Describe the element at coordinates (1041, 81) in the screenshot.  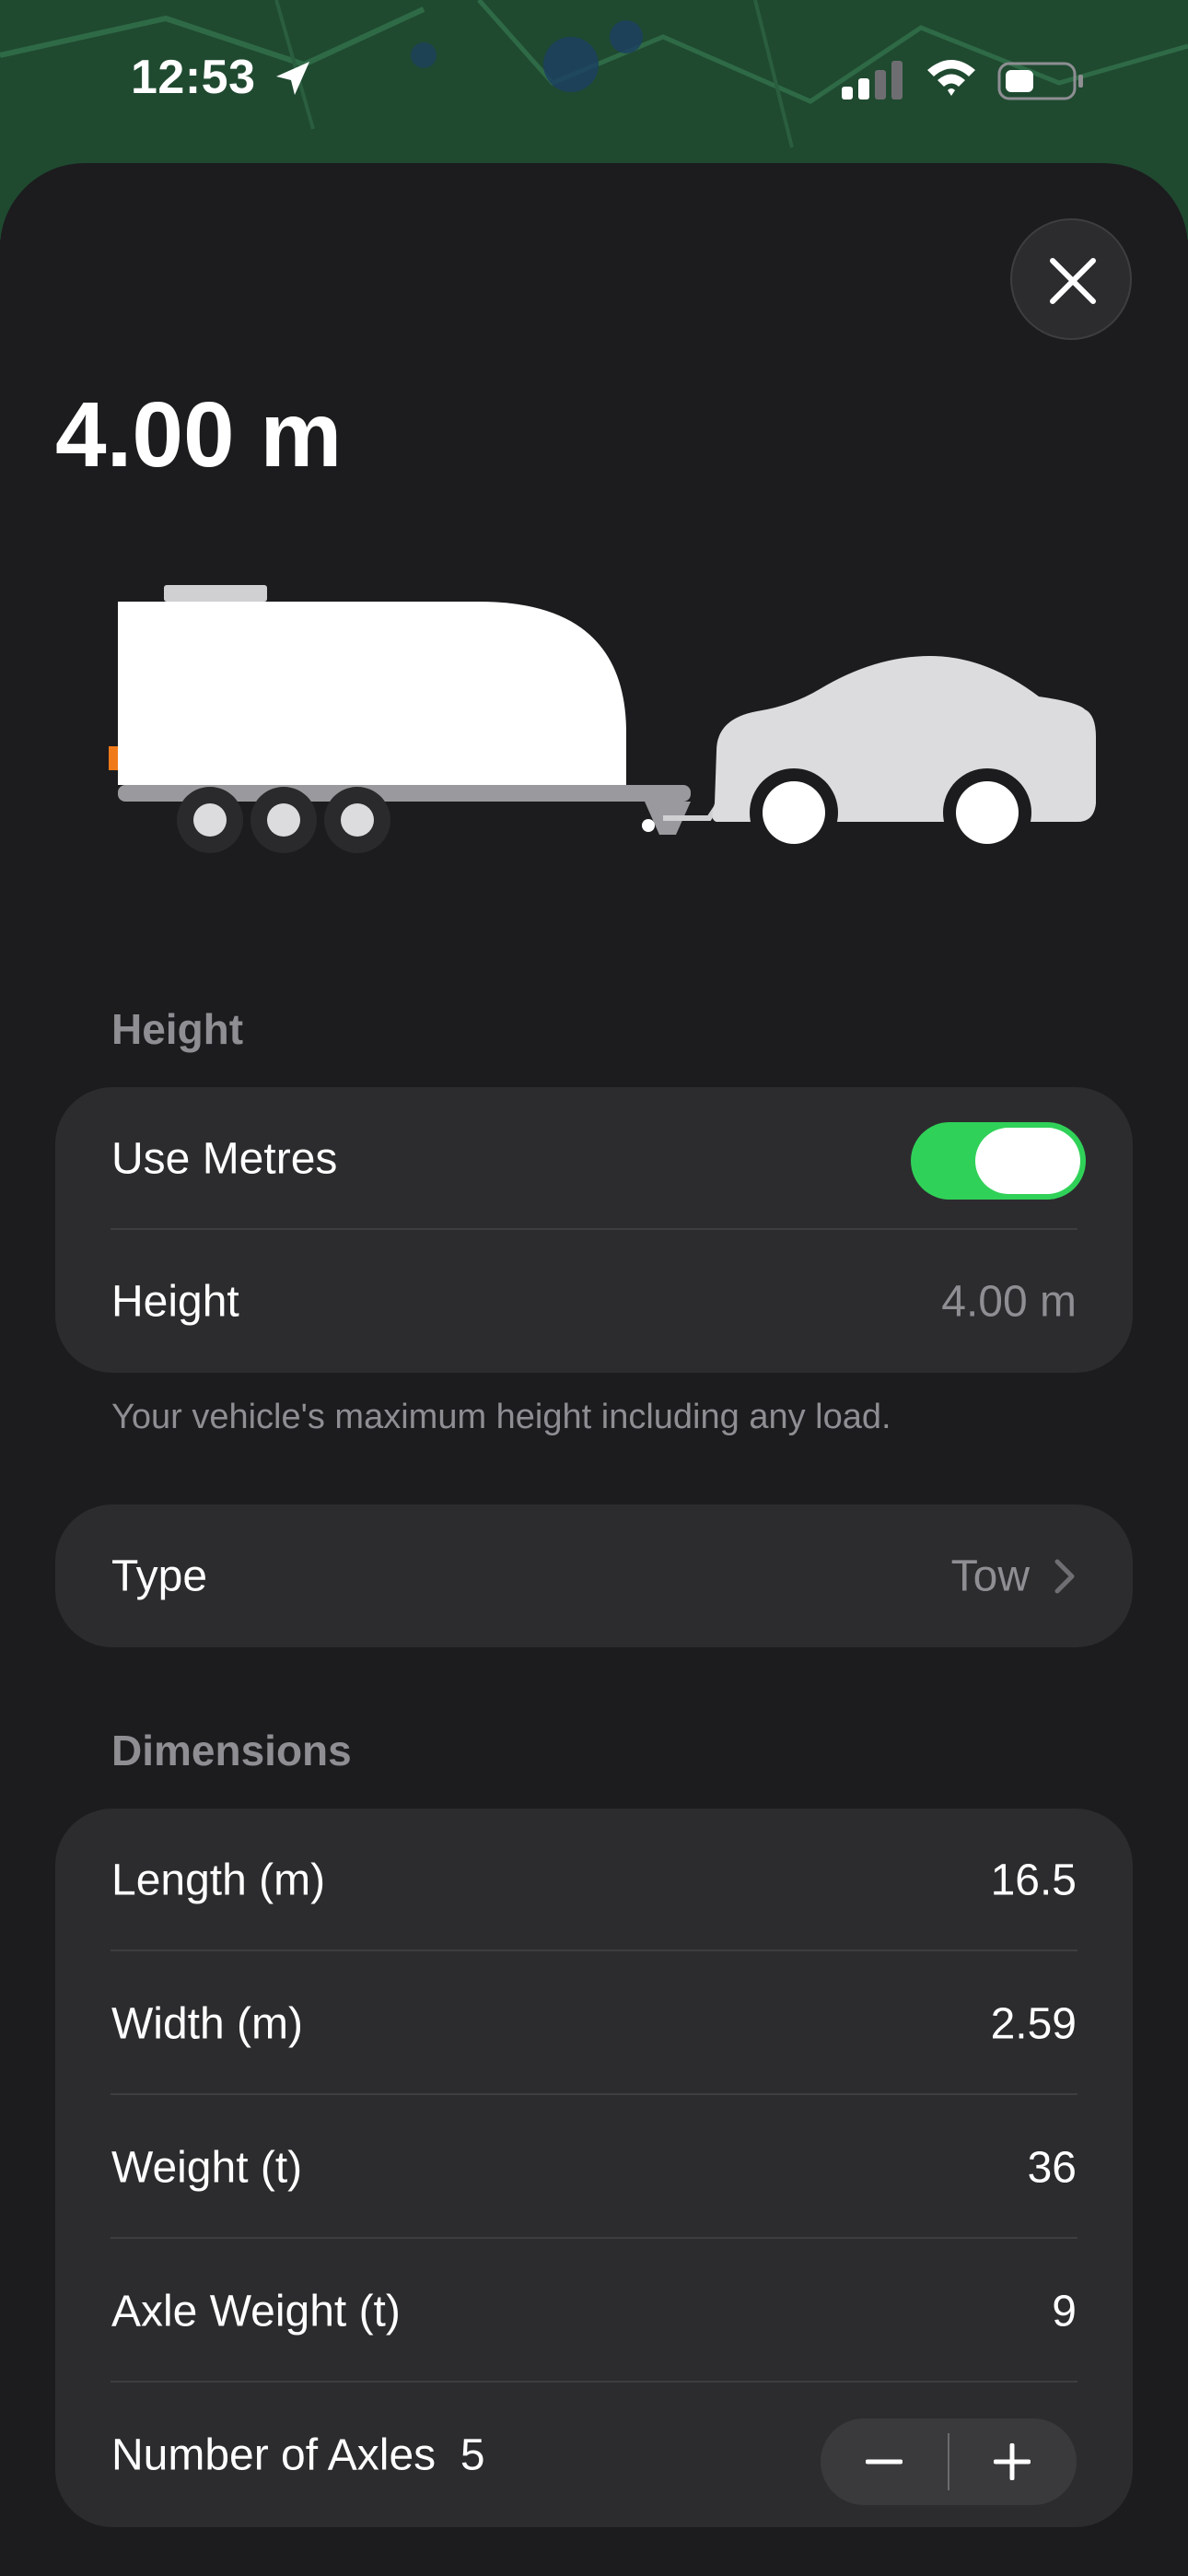
I see `battery-icon` at that location.